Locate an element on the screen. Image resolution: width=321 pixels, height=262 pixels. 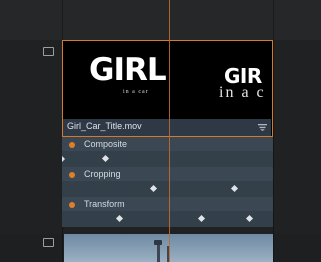
effect-lane-transform: Transform is located at coordinates (167, 212).